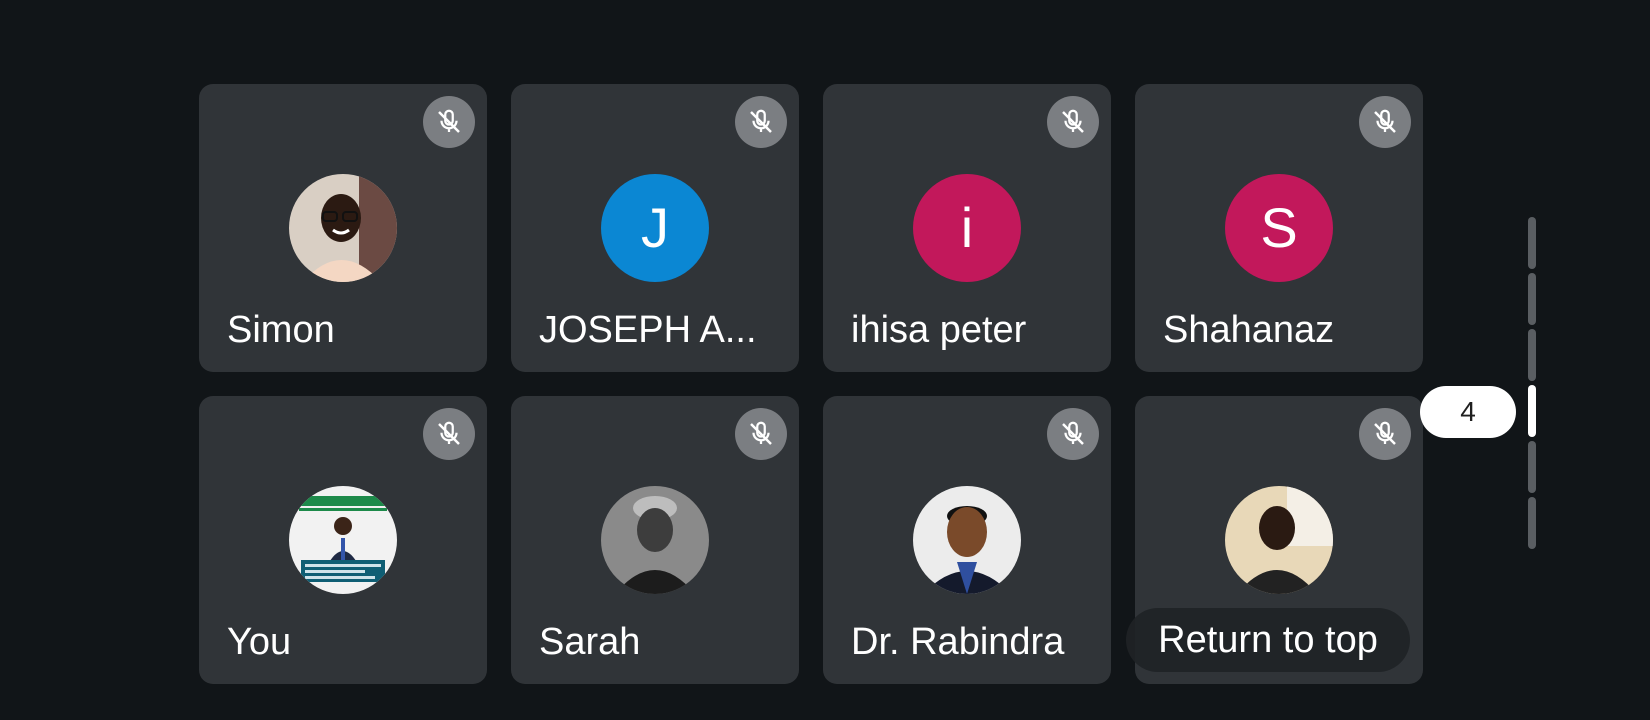 This screenshot has height=720, width=1650. What do you see at coordinates (958, 642) in the screenshot?
I see `participant-name: Dr. Rabindra` at bounding box center [958, 642].